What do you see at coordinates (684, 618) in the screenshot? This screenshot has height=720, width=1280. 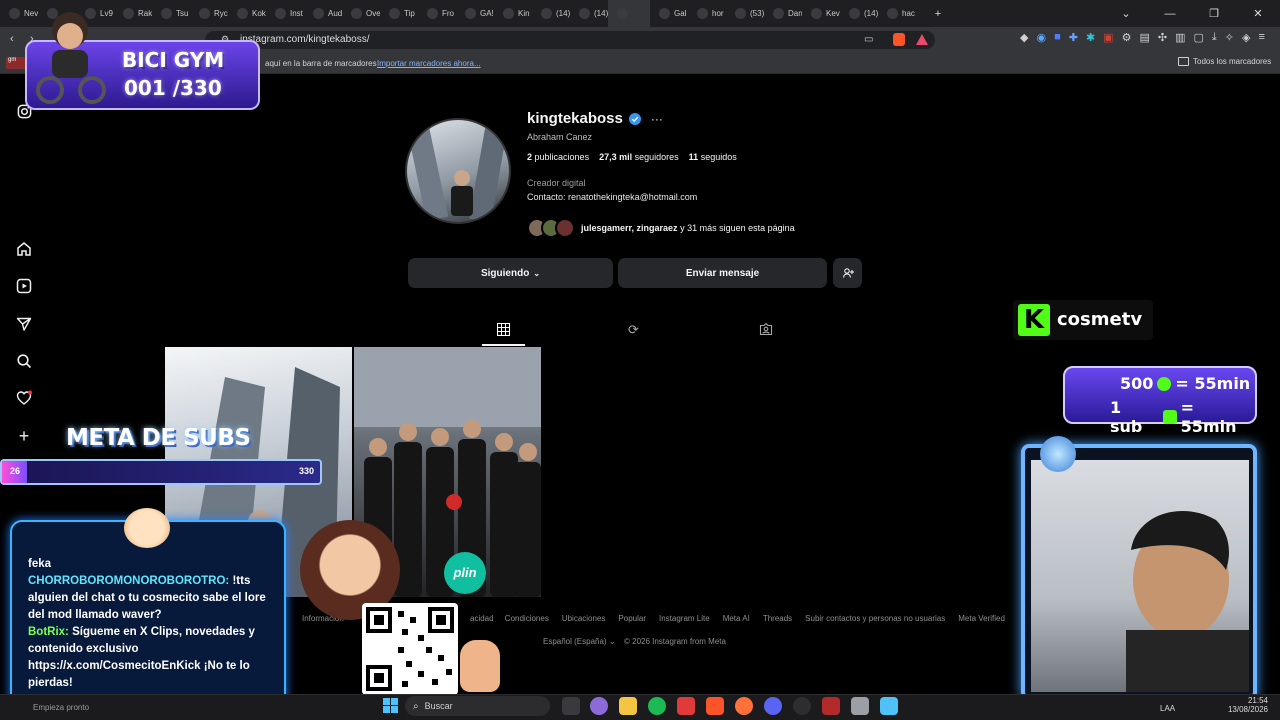 I see `footer-link: Instagram Lite` at bounding box center [684, 618].